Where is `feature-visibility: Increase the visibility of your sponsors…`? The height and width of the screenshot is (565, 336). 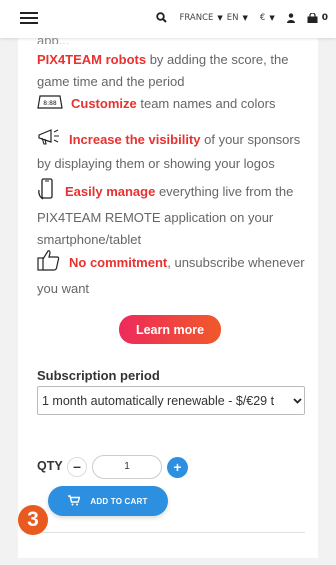
feature-visibility: Increase the visibility of your sponsors… is located at coordinates (174, 151).